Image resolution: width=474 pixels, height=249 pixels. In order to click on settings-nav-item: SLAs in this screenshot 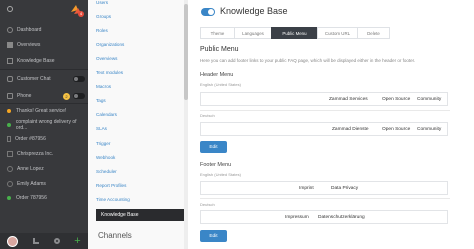, I will do `click(101, 128)`.